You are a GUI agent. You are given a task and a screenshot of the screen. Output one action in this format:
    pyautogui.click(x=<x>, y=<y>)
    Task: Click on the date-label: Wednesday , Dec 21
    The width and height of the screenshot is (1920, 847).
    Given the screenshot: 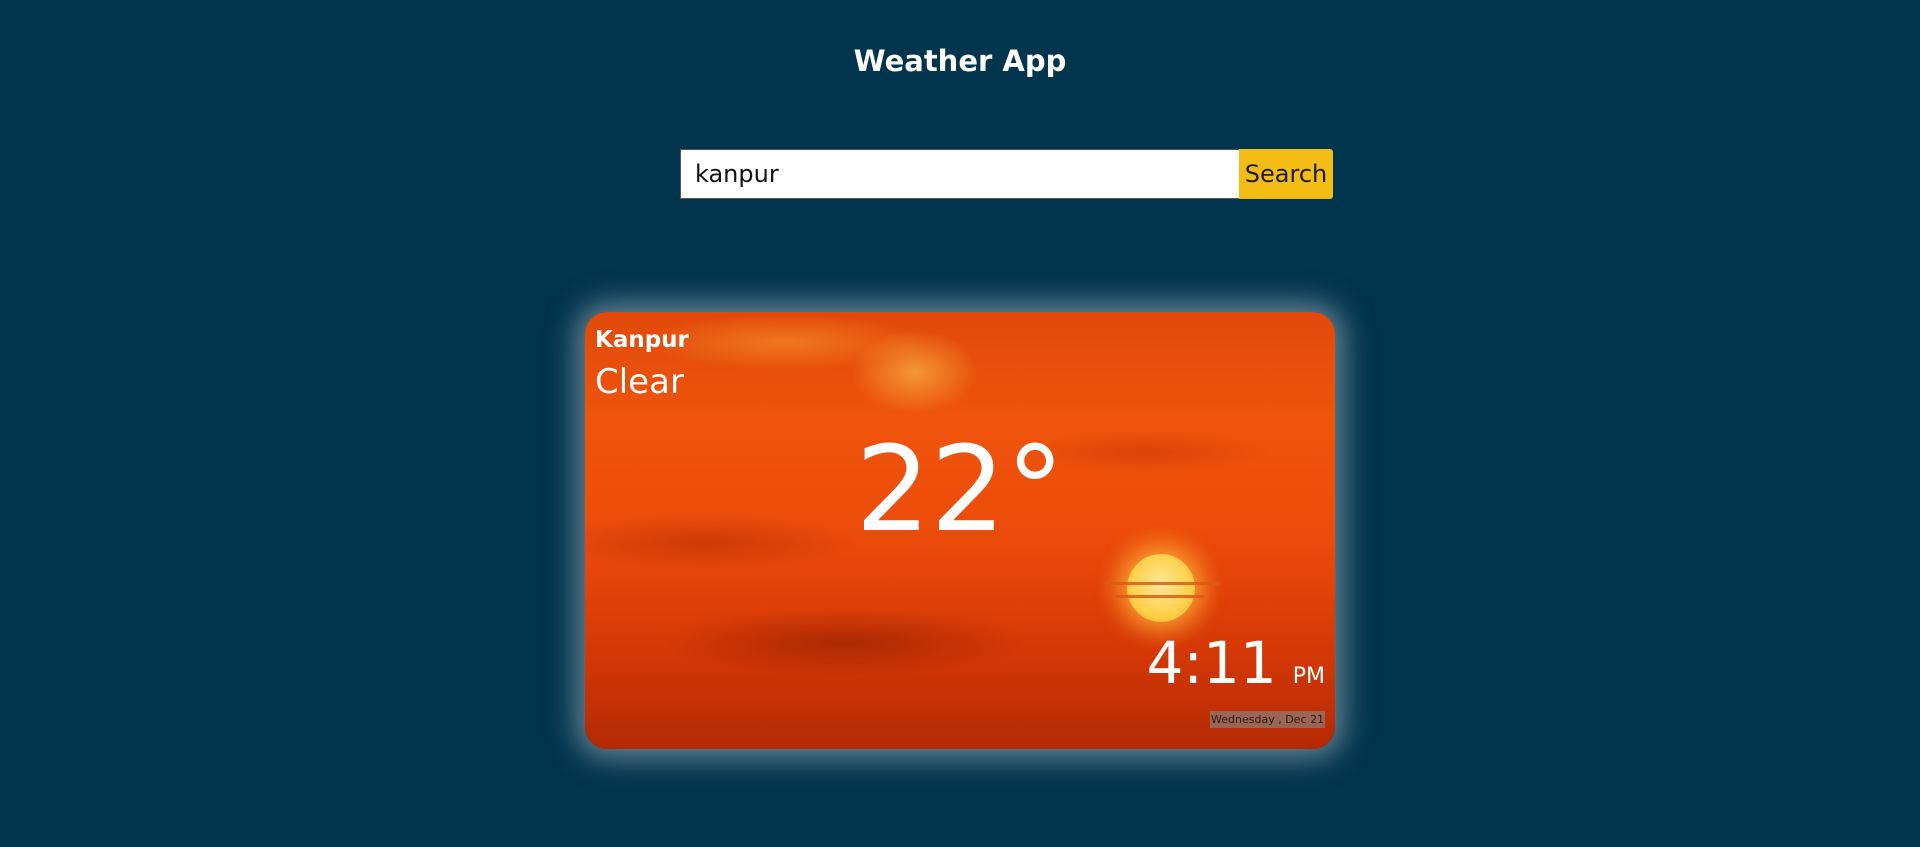 What is the action you would take?
    pyautogui.click(x=1267, y=719)
    